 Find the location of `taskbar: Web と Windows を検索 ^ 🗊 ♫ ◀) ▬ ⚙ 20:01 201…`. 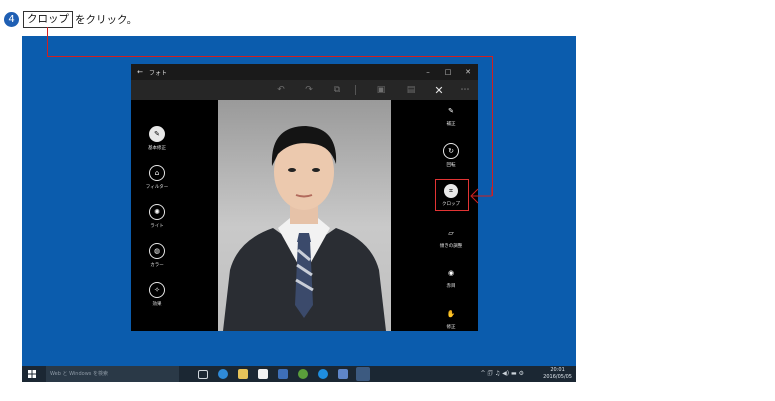

taskbar: Web と Windows を検索 ^ 🗊 ♫ ◀) ▬ ⚙ 20:01 201… is located at coordinates (299, 374).